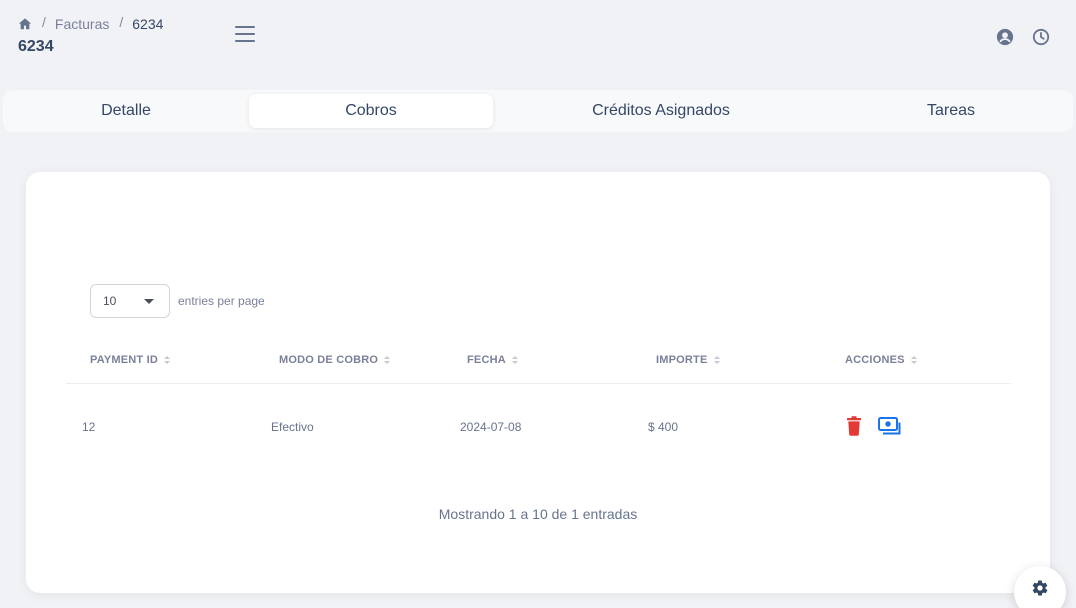 This screenshot has height=608, width=1076. What do you see at coordinates (491, 427) in the screenshot?
I see `cell-fecha: 2024-07-08` at bounding box center [491, 427].